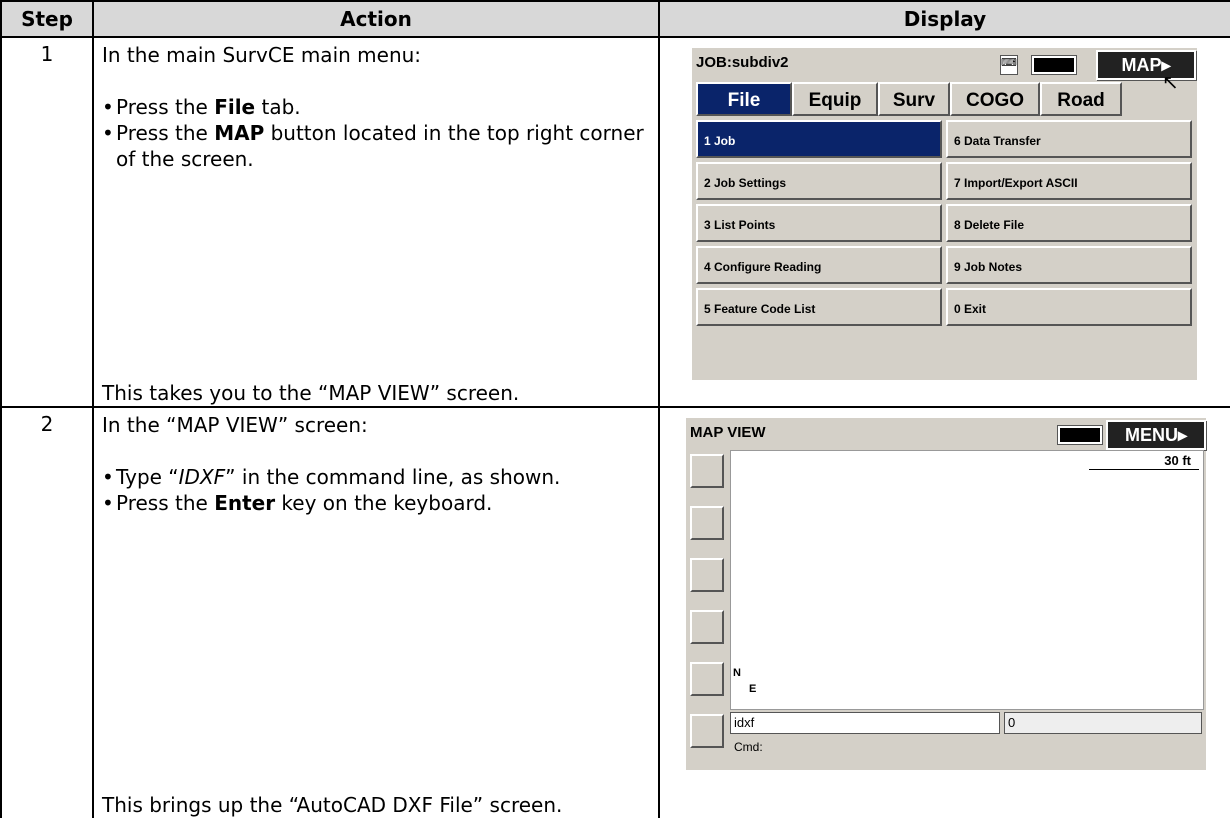 The image size is (1230, 818). What do you see at coordinates (1069, 223) in the screenshot?
I see `menu-item-delete-file: 8 Delete File` at bounding box center [1069, 223].